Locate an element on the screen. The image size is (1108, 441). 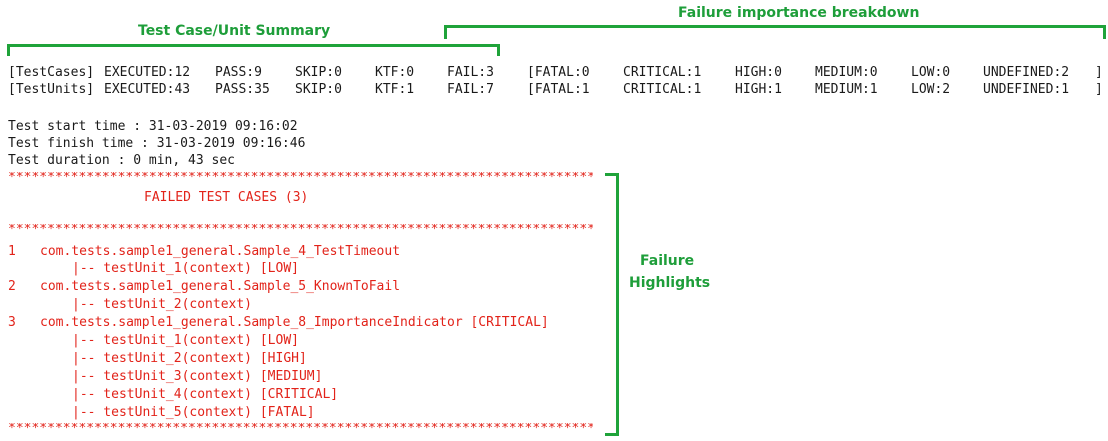
ktf-count: KTF:0 is located at coordinates (395, 72).